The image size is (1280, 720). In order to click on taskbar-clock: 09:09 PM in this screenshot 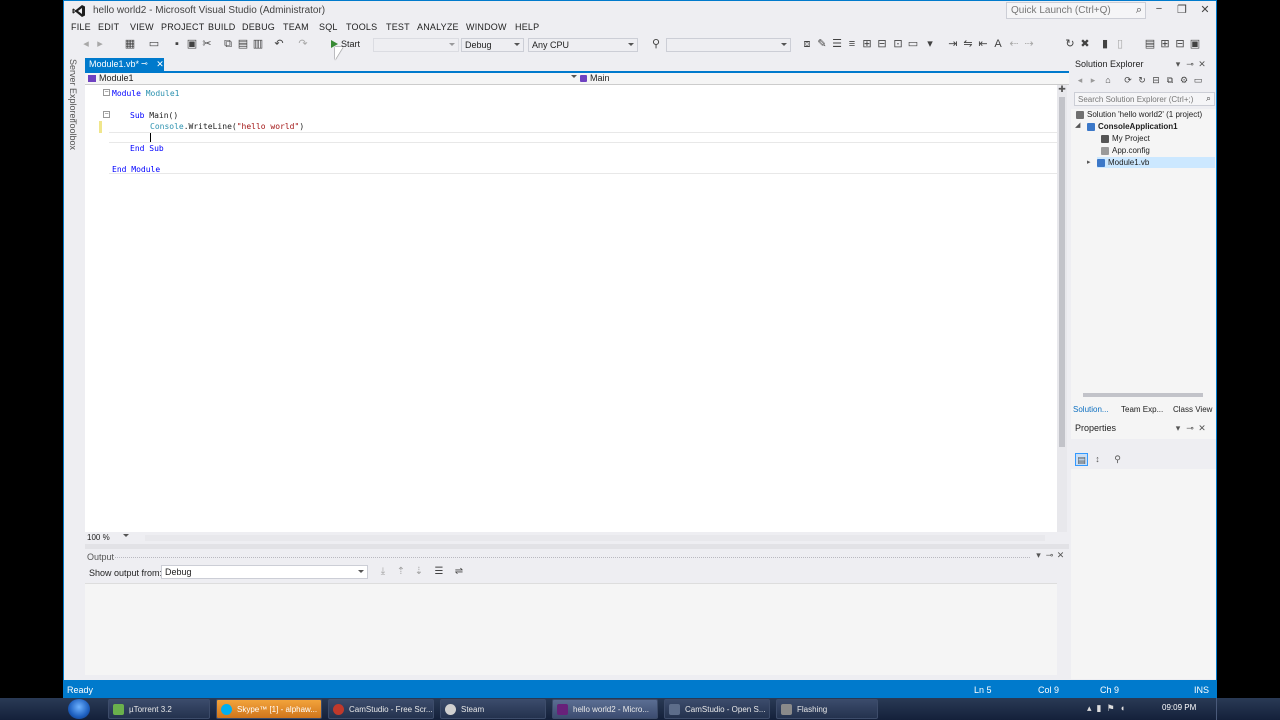, I will do `click(1179, 707)`.